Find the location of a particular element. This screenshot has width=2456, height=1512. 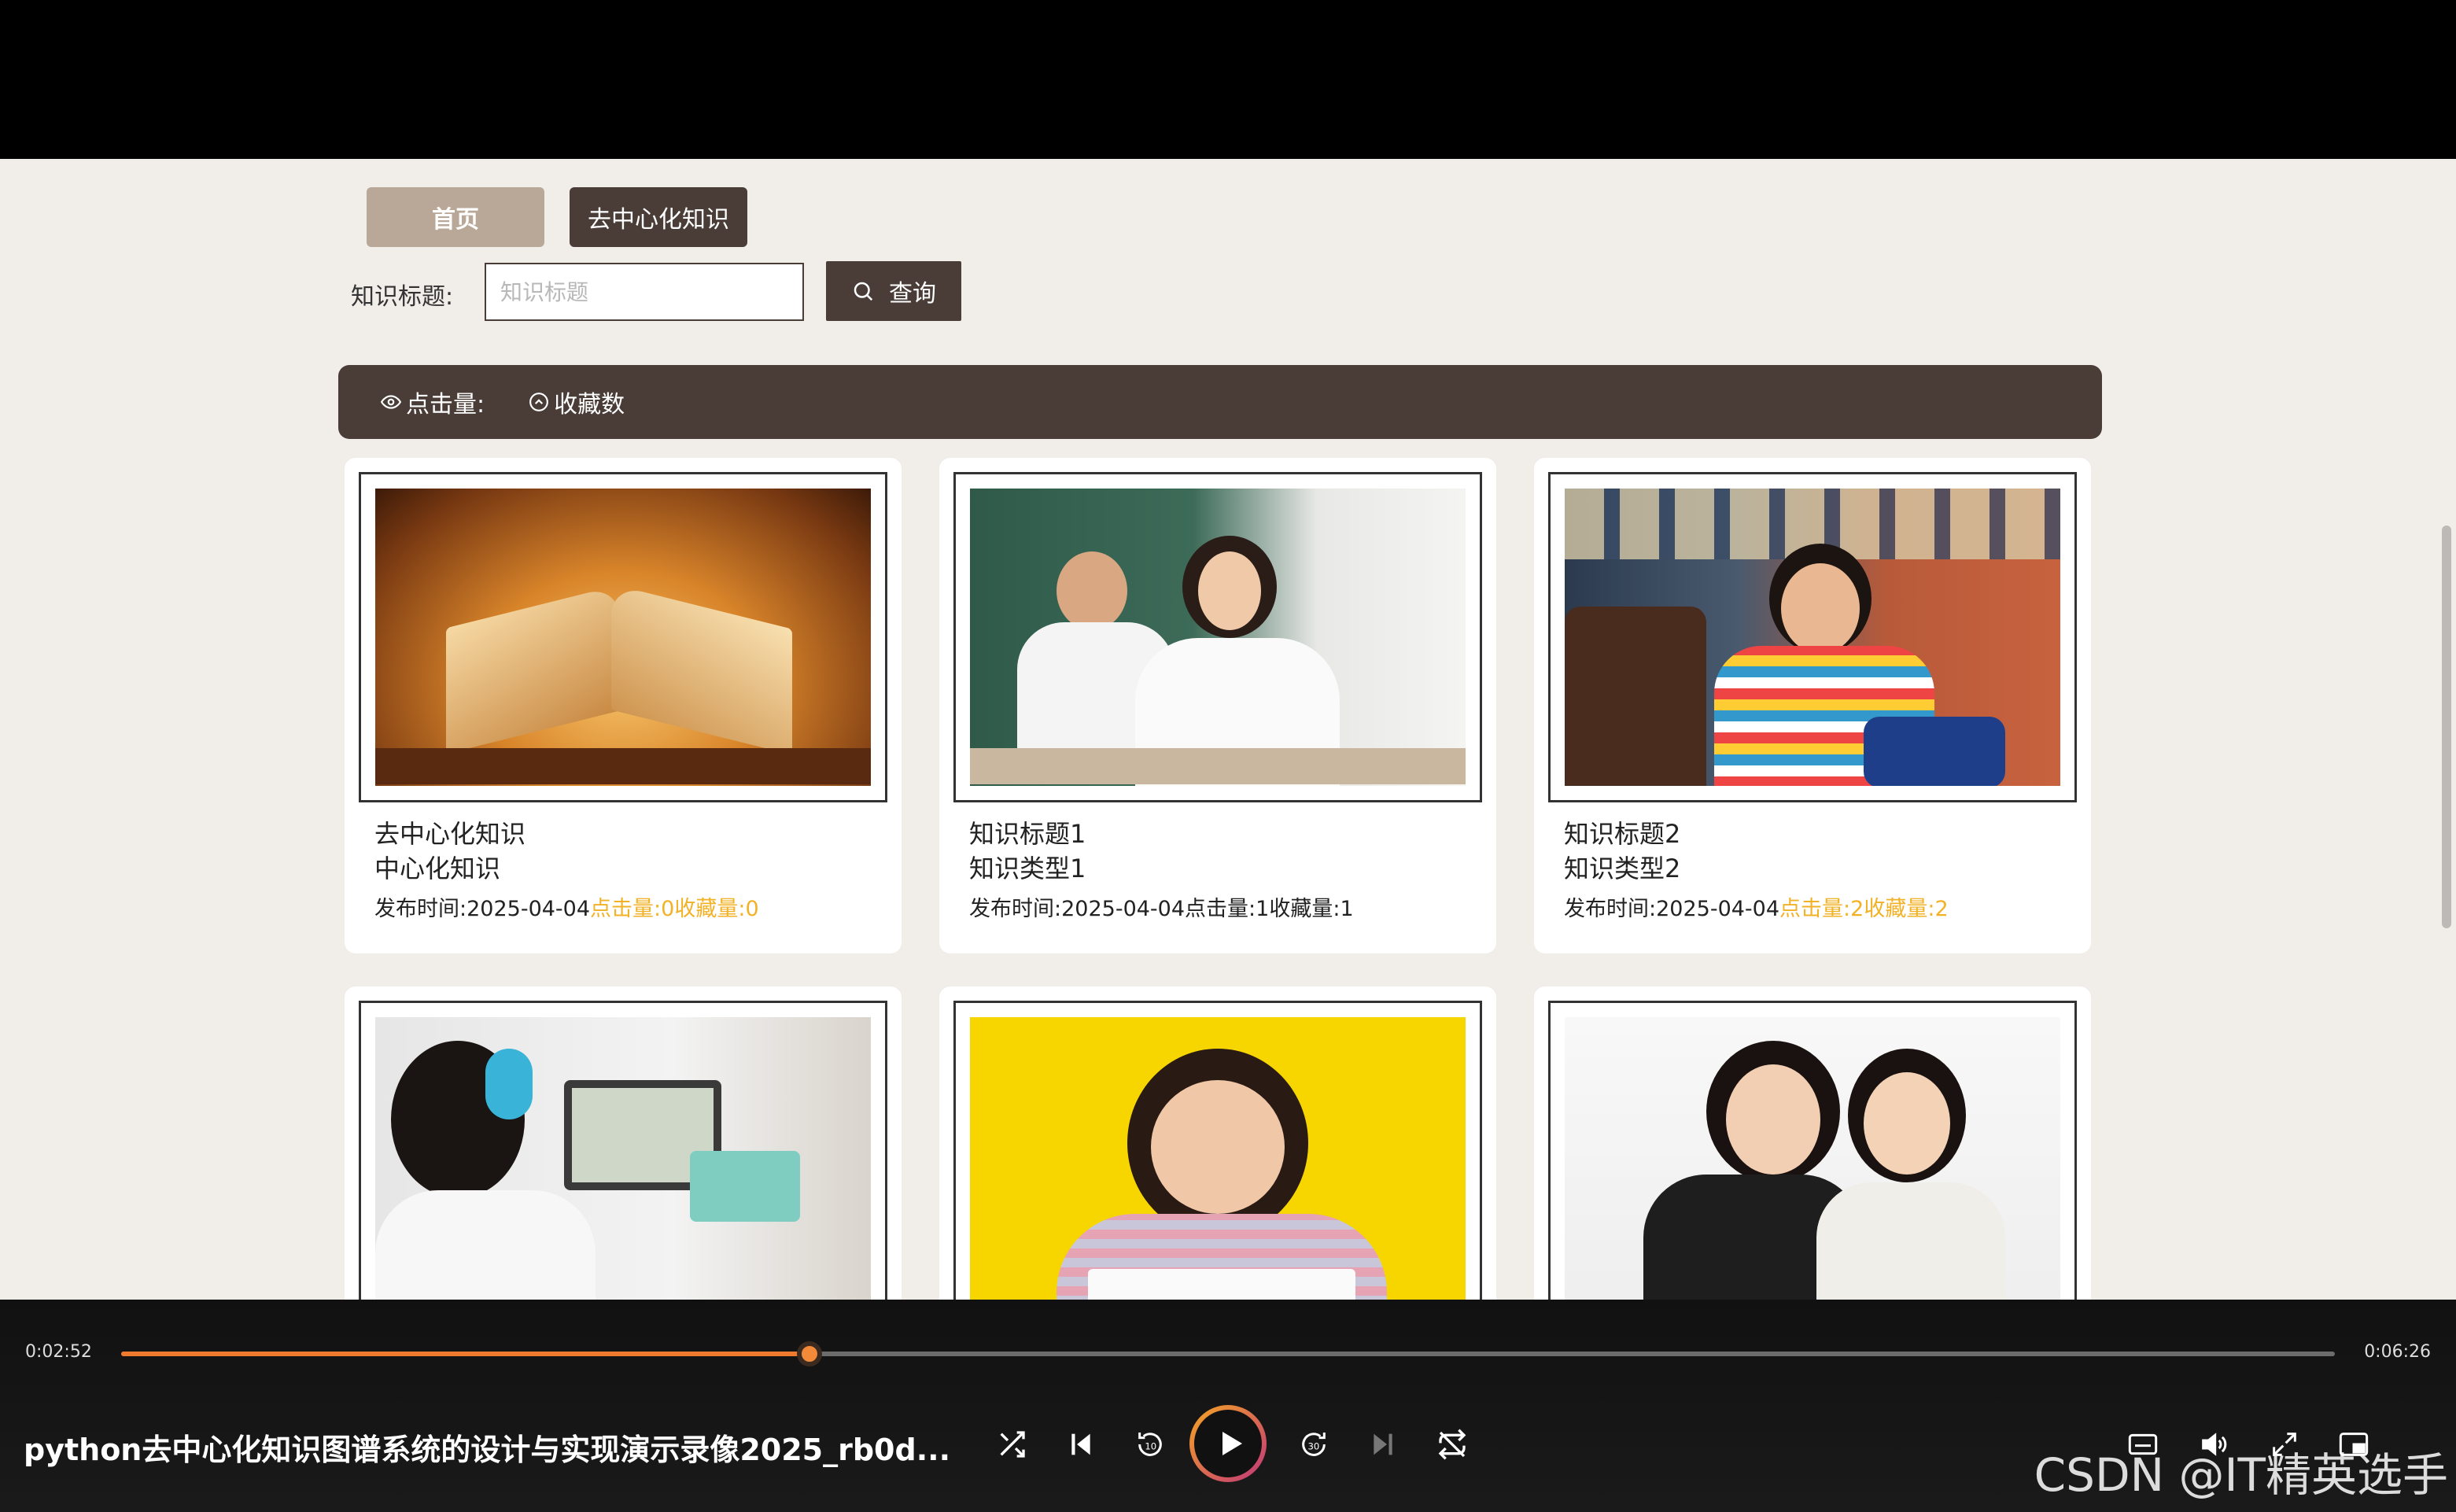

previous-button is located at coordinates (1081, 1444).